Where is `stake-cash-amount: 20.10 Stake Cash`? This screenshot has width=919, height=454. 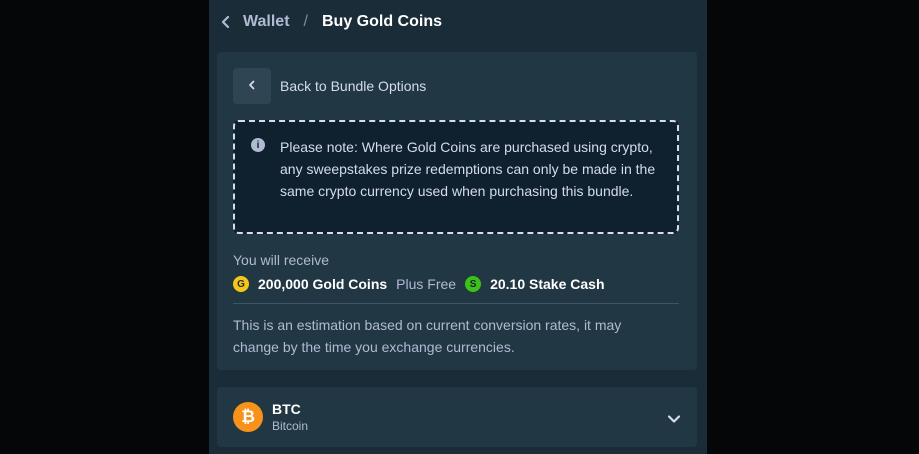 stake-cash-amount: 20.10 Stake Cash is located at coordinates (547, 284).